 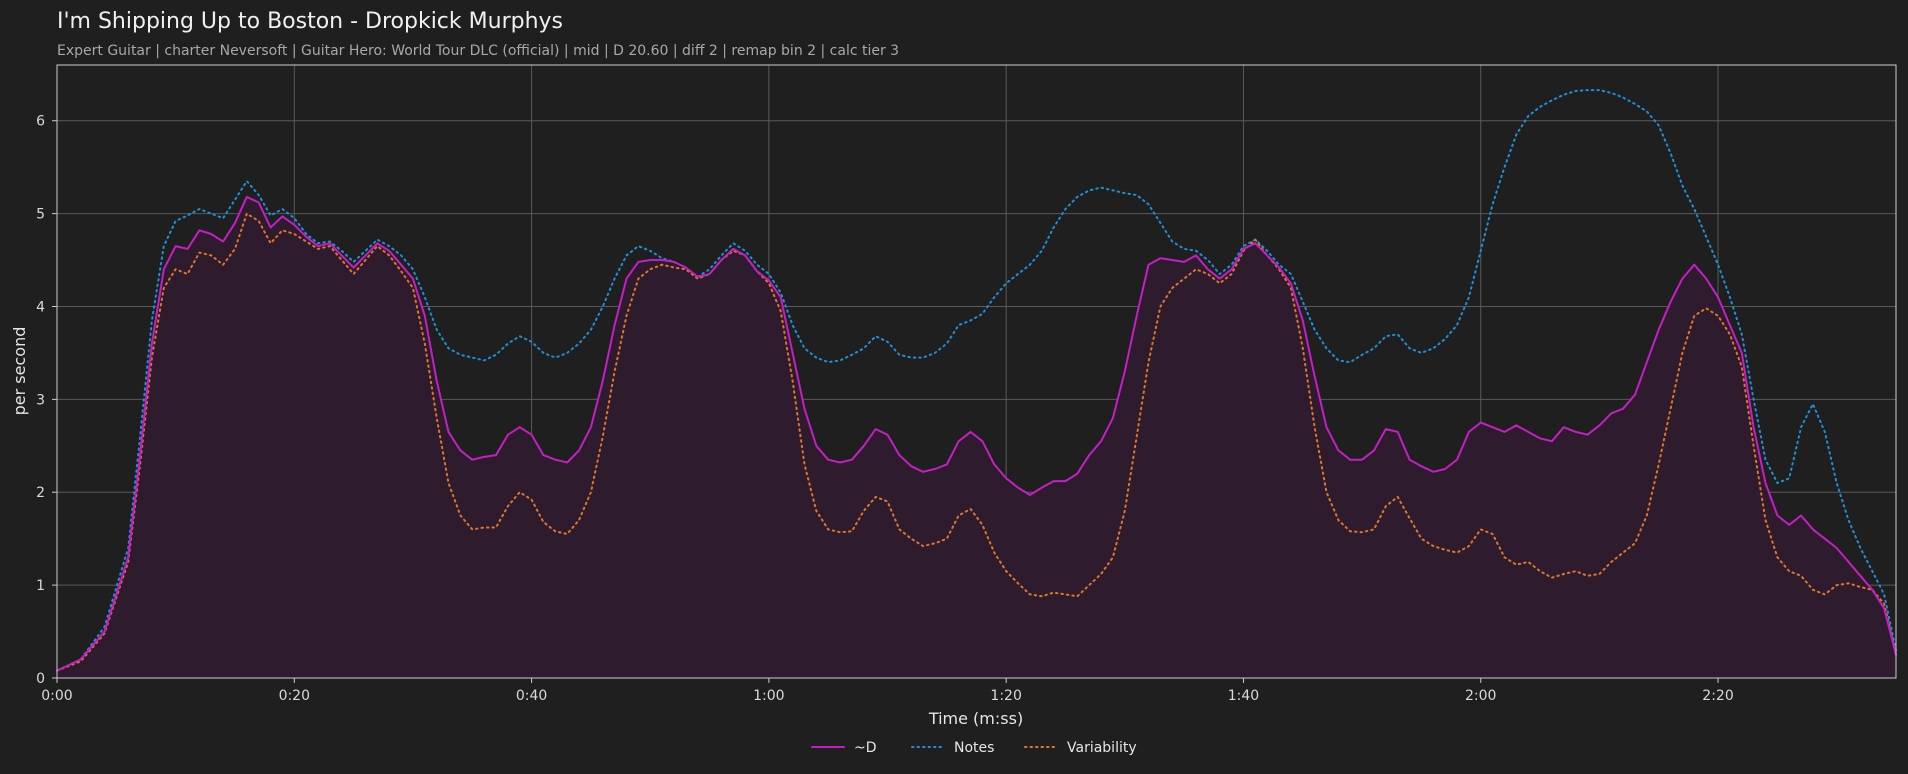 What do you see at coordinates (1102, 748) in the screenshot?
I see `legend-label-3: Variability` at bounding box center [1102, 748].